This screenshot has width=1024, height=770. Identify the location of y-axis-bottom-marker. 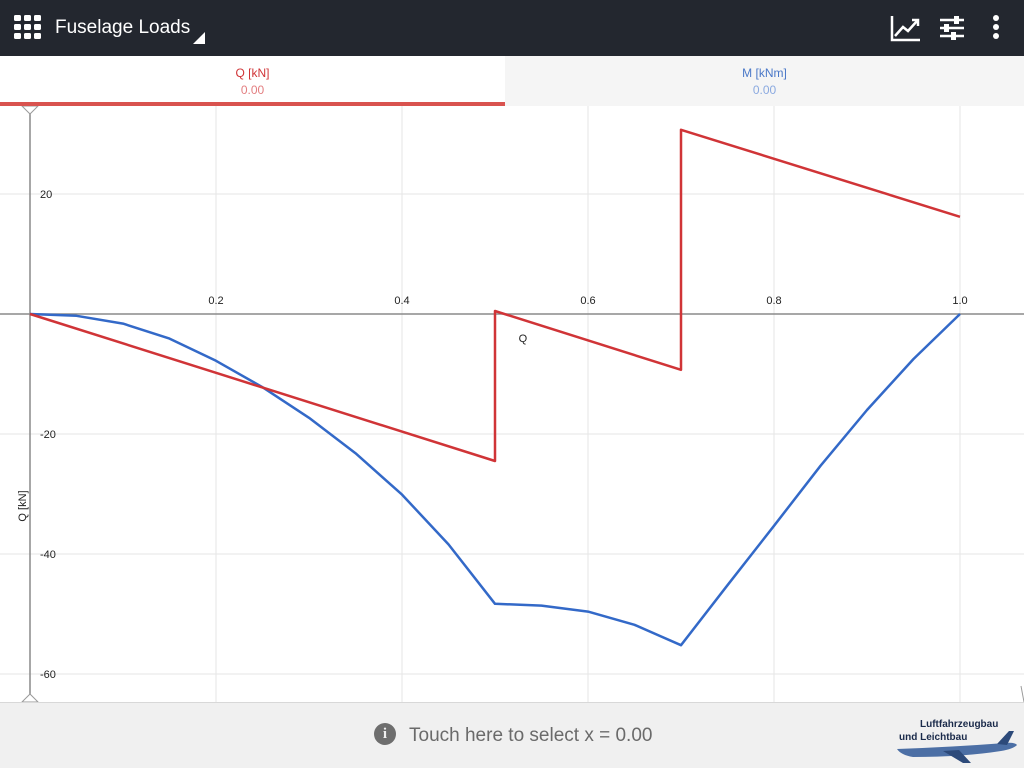
(30, 698).